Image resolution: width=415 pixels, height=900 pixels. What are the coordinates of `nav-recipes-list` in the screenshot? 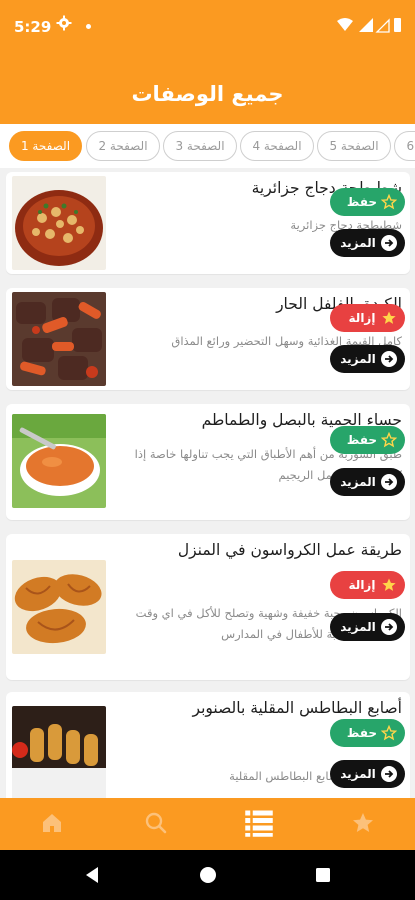 It's located at (259, 824).